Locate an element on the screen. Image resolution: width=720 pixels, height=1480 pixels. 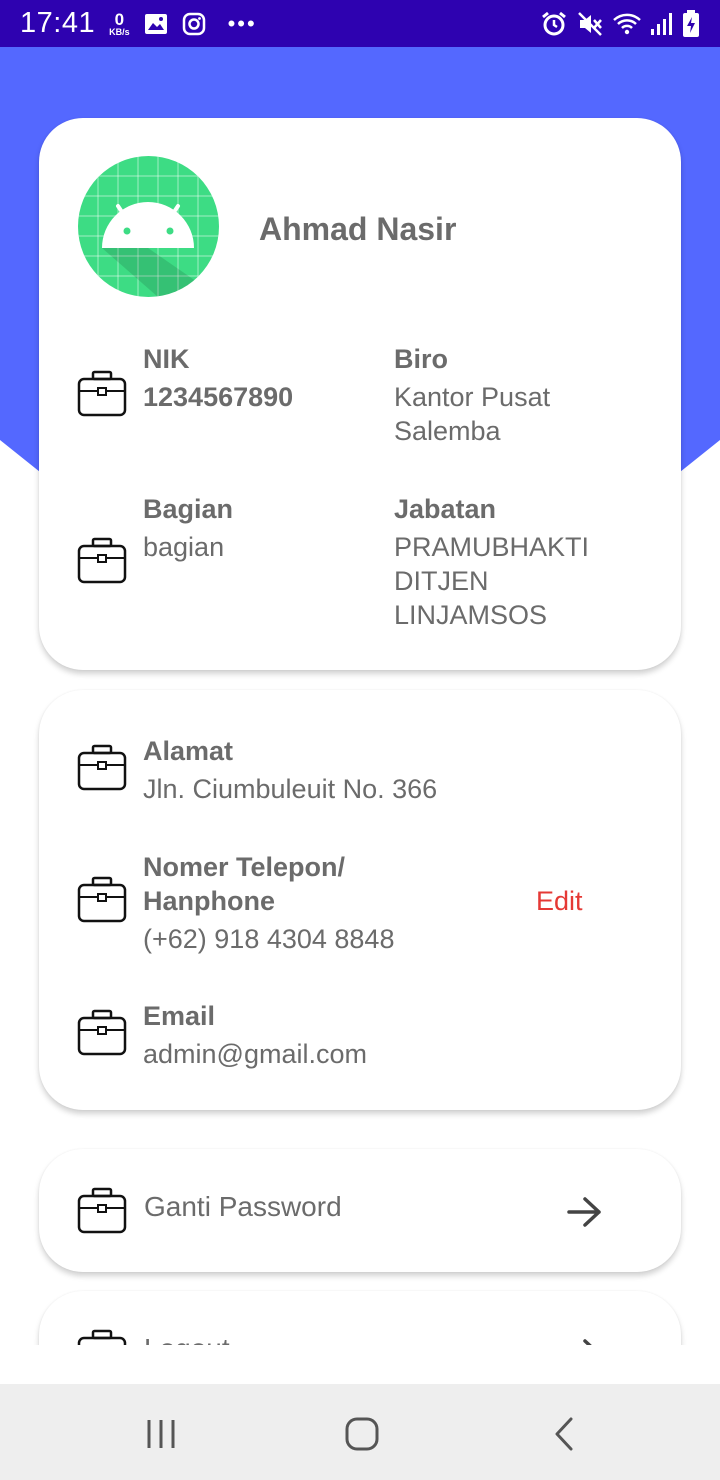
avatar is located at coordinates (148, 226).